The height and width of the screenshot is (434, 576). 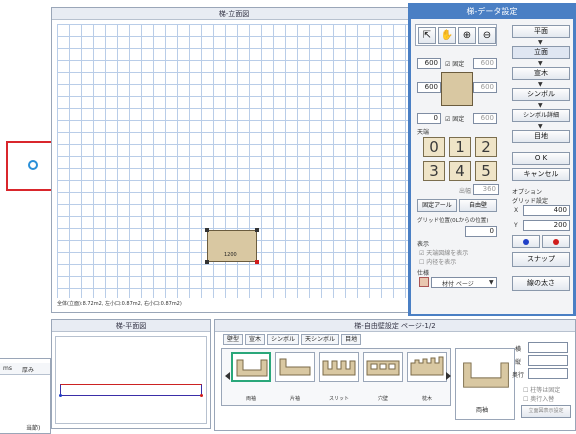 What do you see at coordinates (458, 119) in the screenshot?
I see `fixed-label: 固定` at bounding box center [458, 119].